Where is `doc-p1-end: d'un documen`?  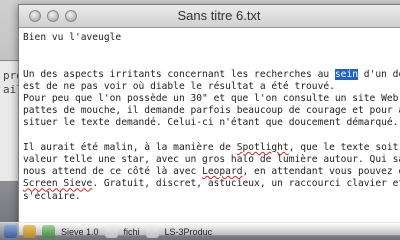
doc-p1-end: d'un documen is located at coordinates (381, 74).